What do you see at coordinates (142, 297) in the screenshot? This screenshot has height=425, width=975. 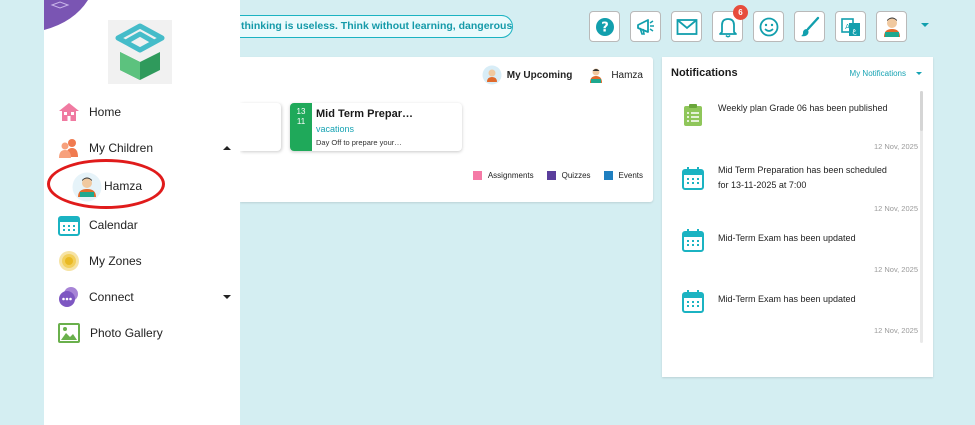 I see `sidebar-item-connect: Connect` at bounding box center [142, 297].